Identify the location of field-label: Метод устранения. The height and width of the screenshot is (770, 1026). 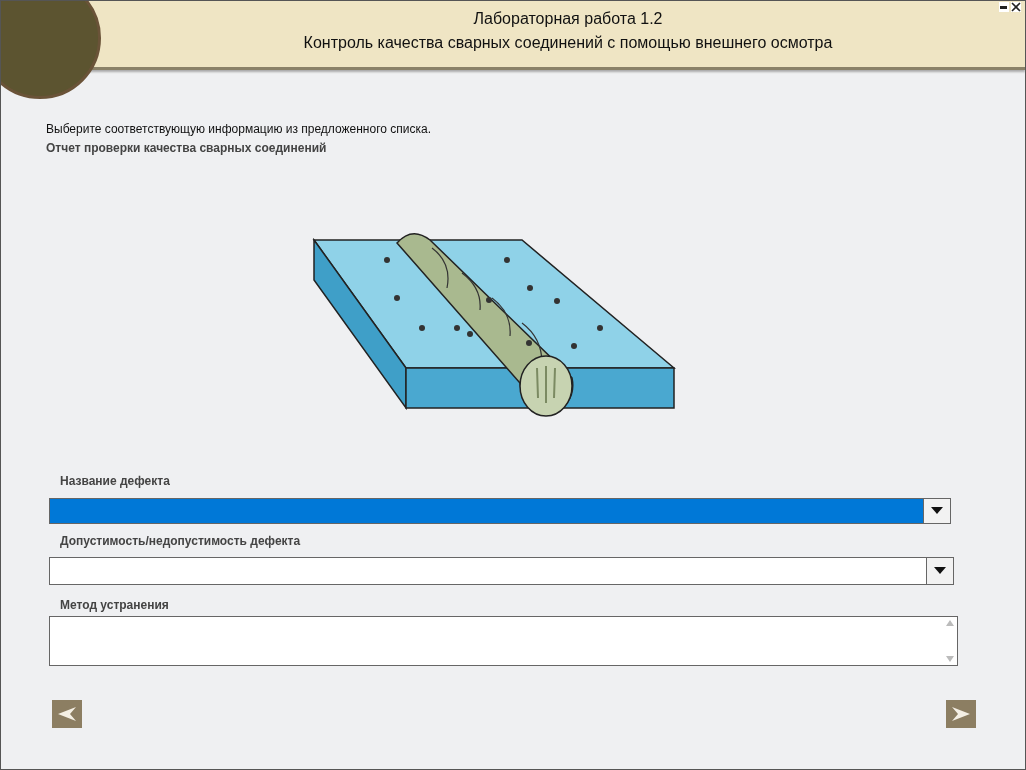
(115, 606).